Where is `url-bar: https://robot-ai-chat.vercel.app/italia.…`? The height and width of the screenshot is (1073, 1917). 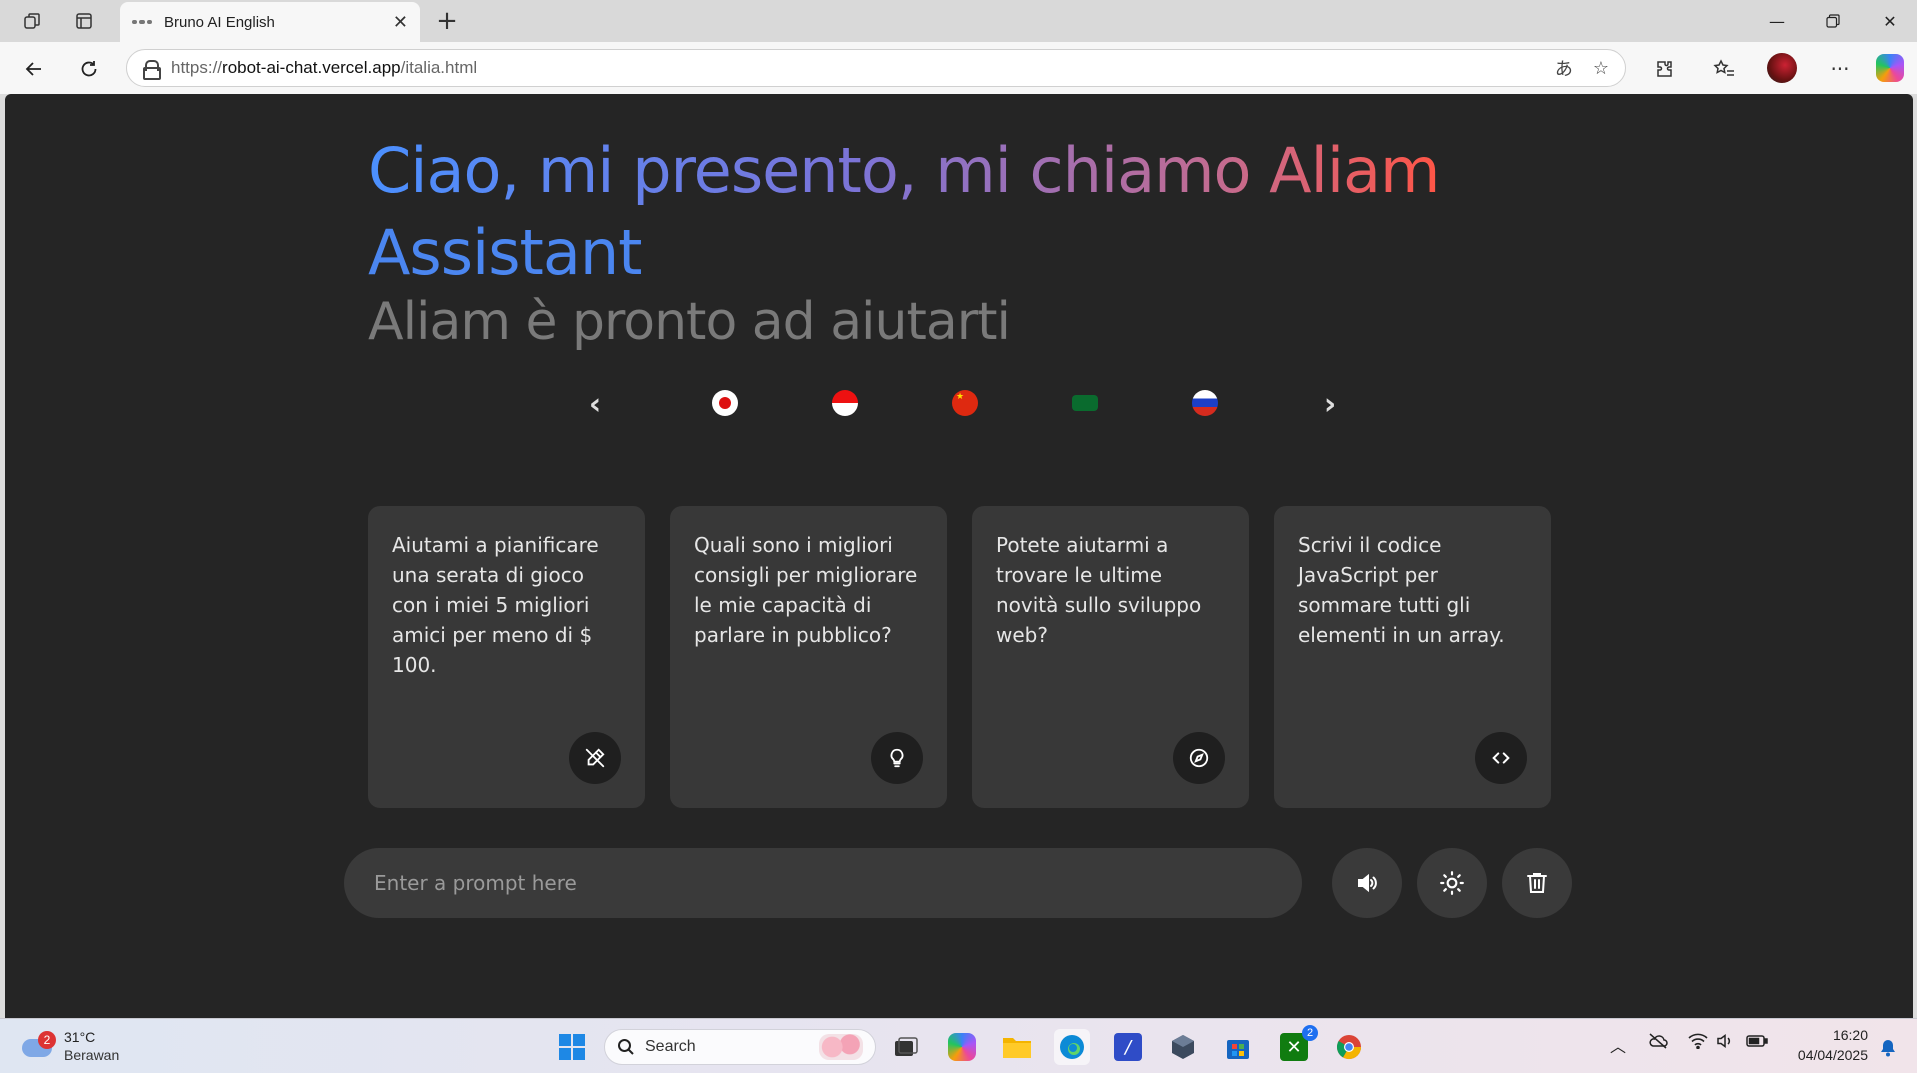
url-bar: https://robot-ai-chat.vercel.app/italia.… is located at coordinates (876, 68).